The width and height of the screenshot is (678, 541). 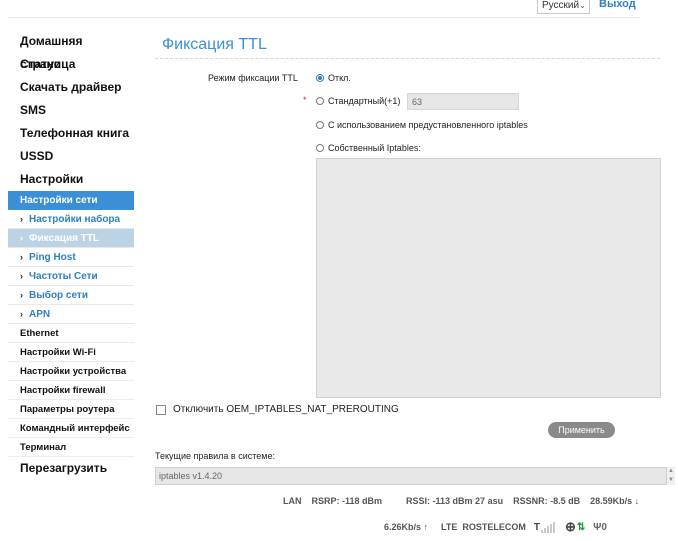 I want to click on top-bar: Русский ⌄ Выход, so click(x=339, y=9).